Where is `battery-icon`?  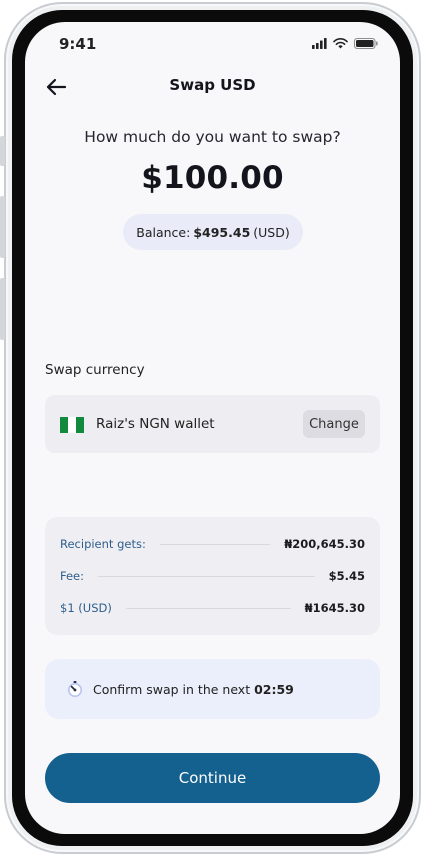 battery-icon is located at coordinates (366, 43).